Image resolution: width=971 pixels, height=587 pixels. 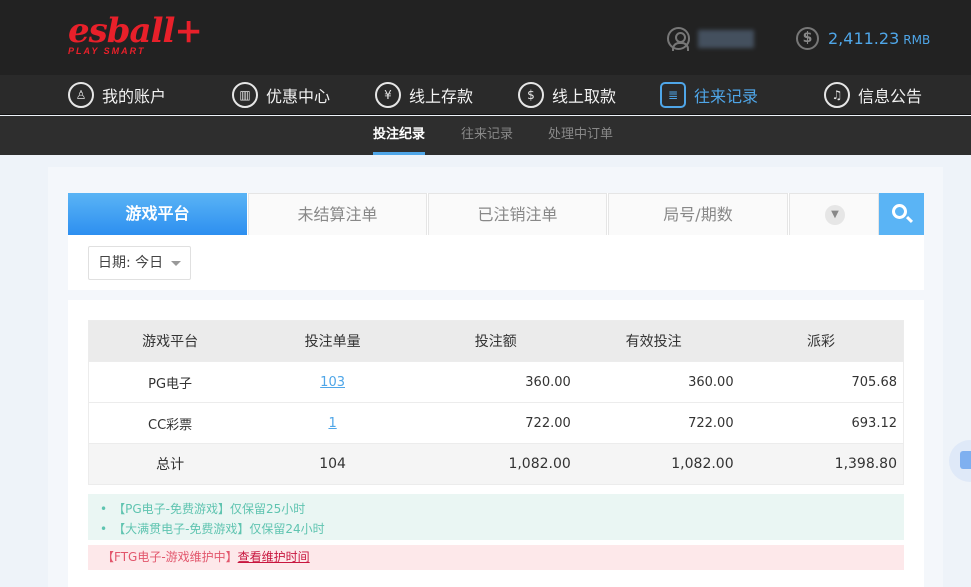 I want to click on col-header: 投注单量, so click(x=332, y=341).